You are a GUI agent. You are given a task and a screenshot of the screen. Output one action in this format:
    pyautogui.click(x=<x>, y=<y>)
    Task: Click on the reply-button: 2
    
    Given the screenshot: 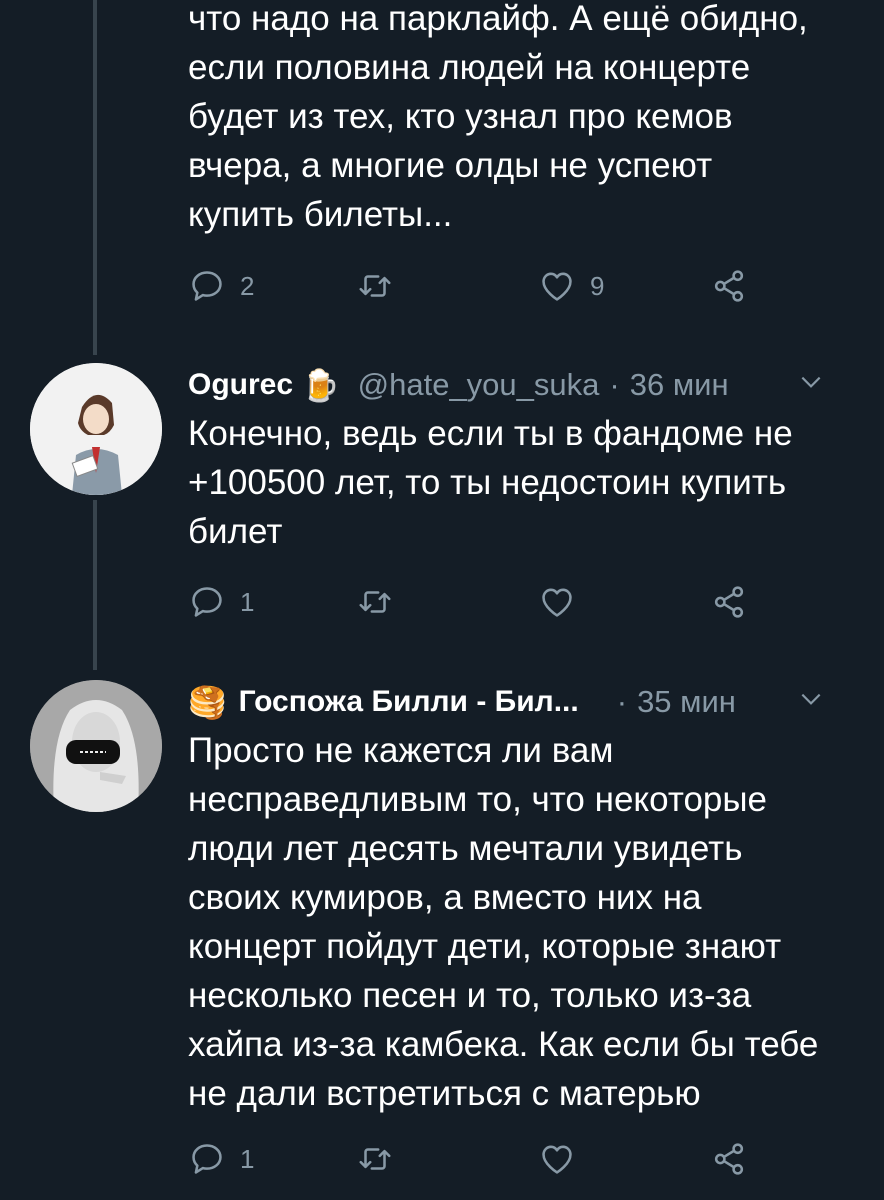 What is the action you would take?
    pyautogui.click(x=221, y=286)
    